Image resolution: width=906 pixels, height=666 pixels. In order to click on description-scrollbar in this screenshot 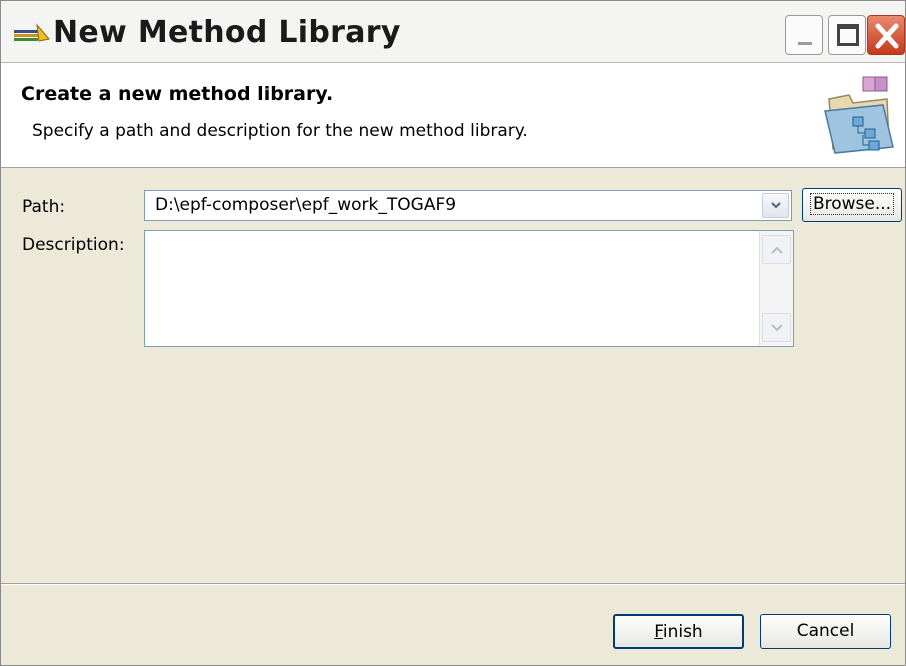, I will do `click(776, 288)`.